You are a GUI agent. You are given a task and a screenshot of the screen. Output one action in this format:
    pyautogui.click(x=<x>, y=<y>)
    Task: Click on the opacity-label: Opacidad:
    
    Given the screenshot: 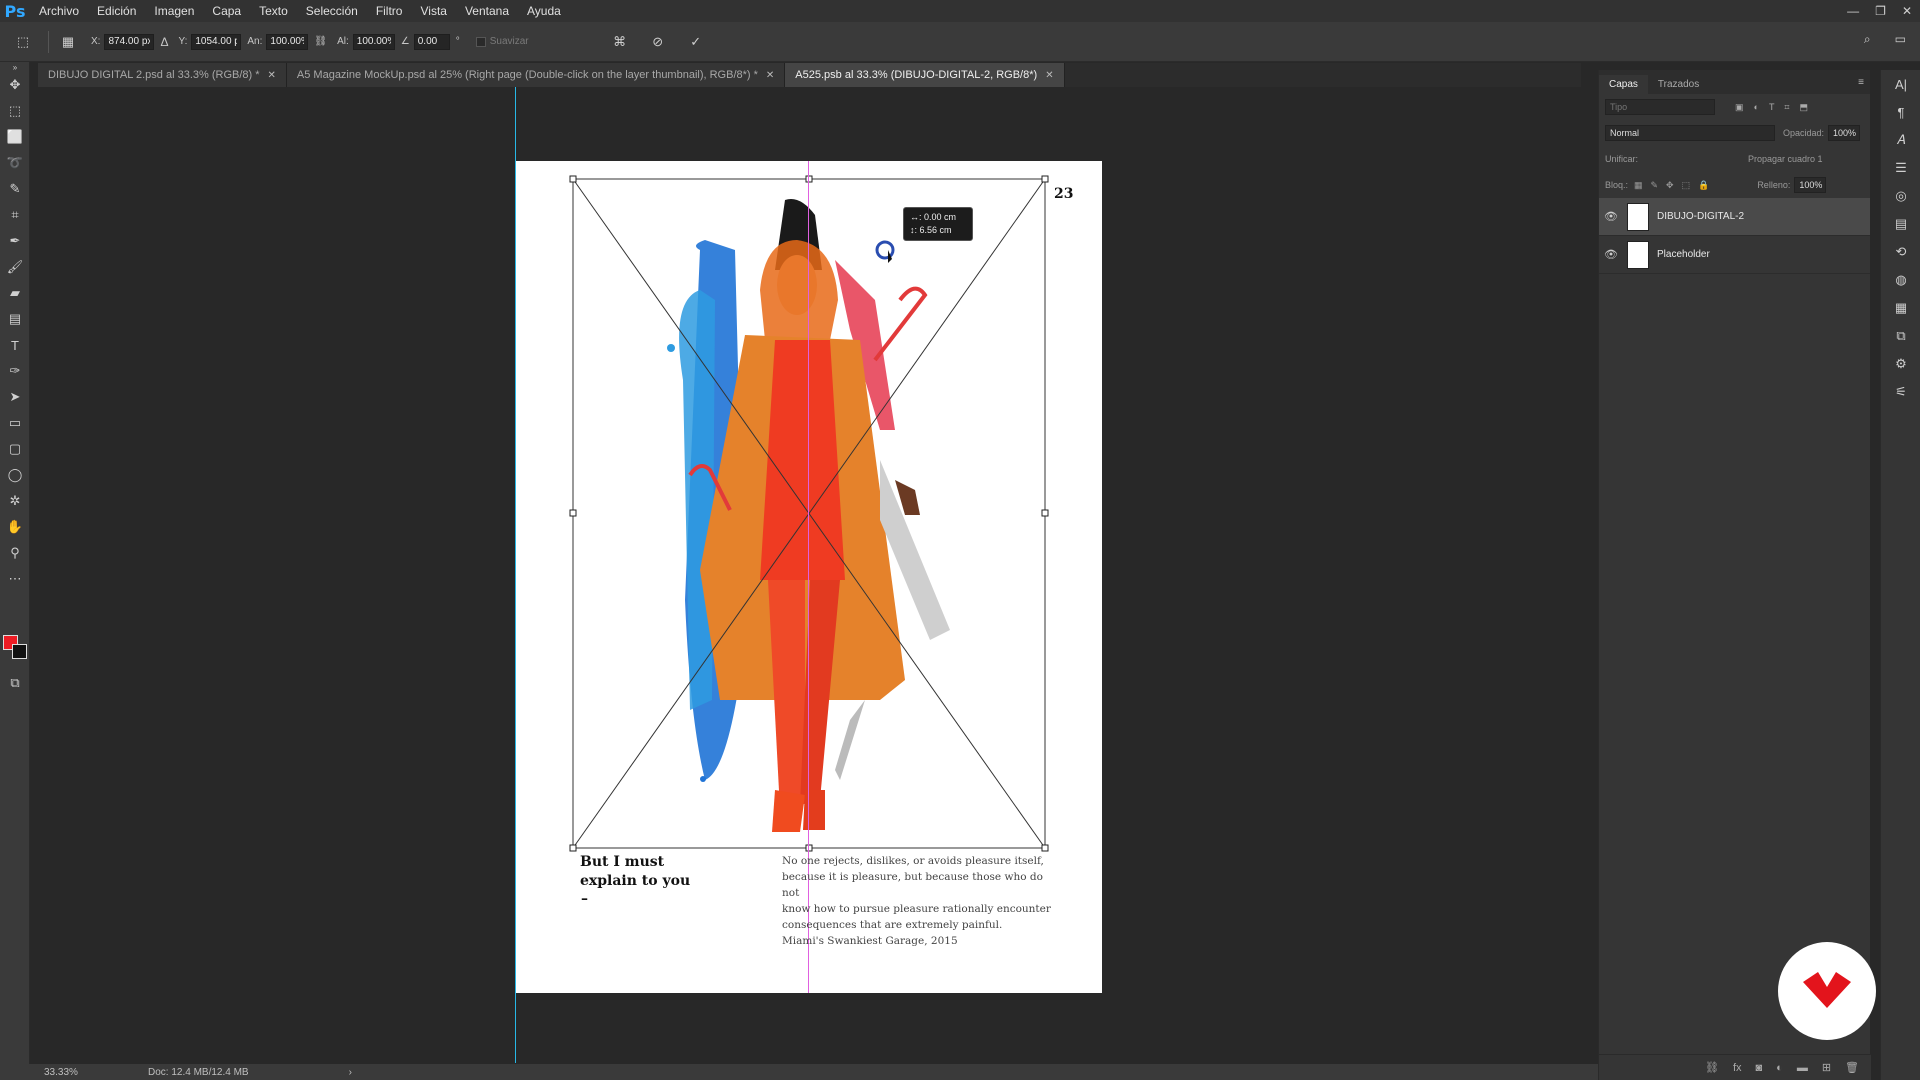 What is the action you would take?
    pyautogui.click(x=1804, y=133)
    